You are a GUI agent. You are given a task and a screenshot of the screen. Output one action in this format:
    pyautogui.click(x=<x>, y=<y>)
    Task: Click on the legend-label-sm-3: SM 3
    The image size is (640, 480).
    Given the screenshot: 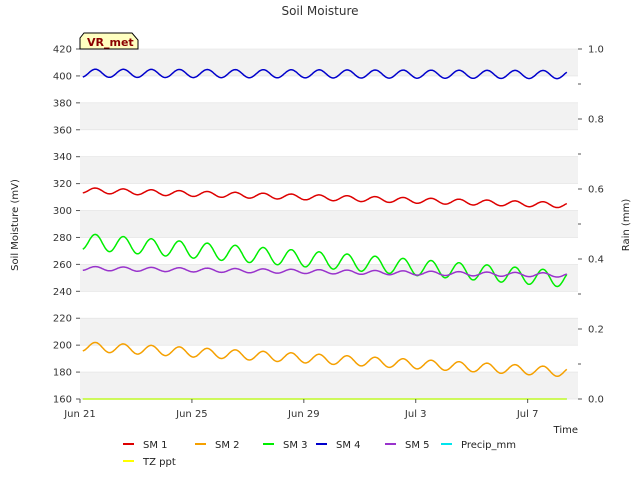 What is the action you would take?
    pyautogui.click(x=295, y=445)
    